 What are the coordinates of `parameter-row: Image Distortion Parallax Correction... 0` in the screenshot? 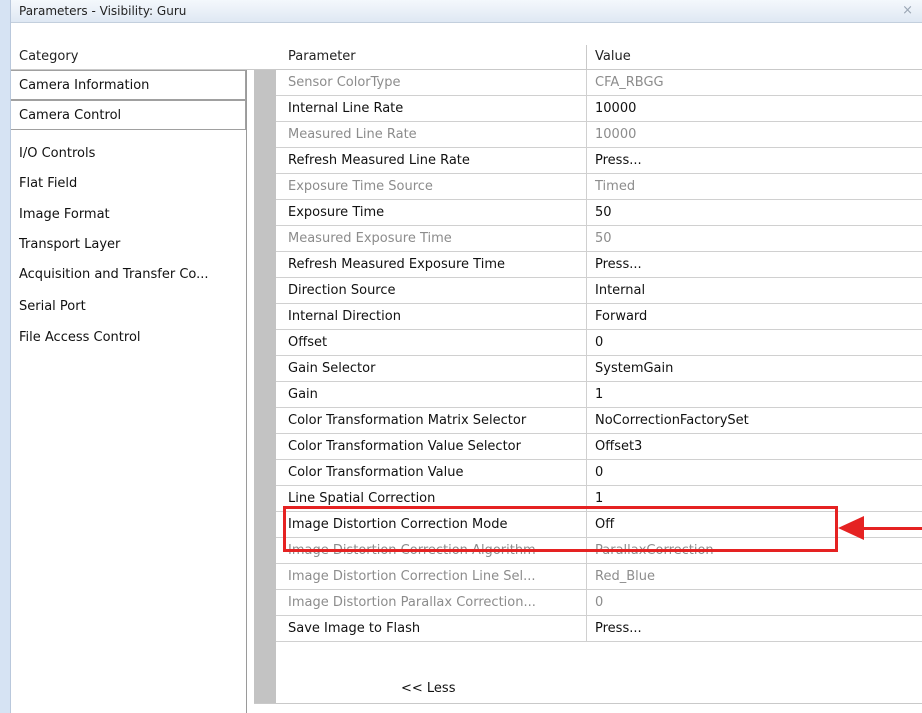 It's located at (599, 603).